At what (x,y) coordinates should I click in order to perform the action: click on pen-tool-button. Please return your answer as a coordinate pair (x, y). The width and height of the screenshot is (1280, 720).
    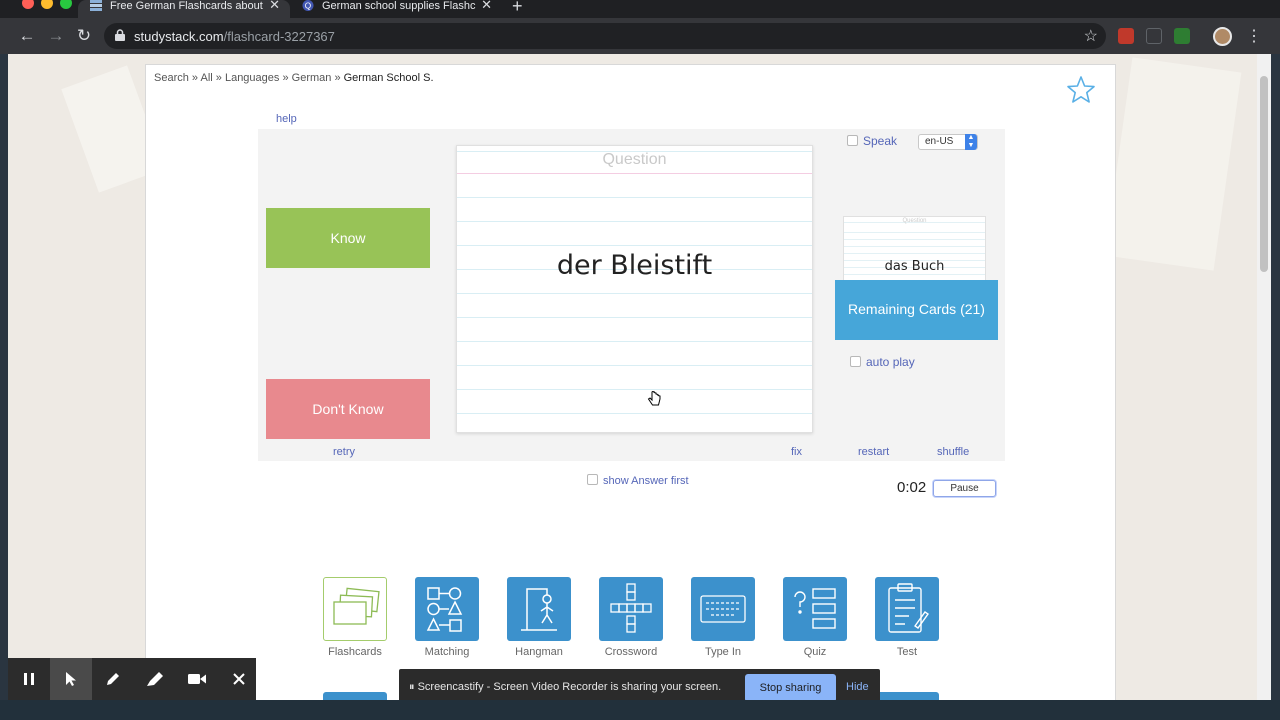
    Looking at the image, I should click on (113, 679).